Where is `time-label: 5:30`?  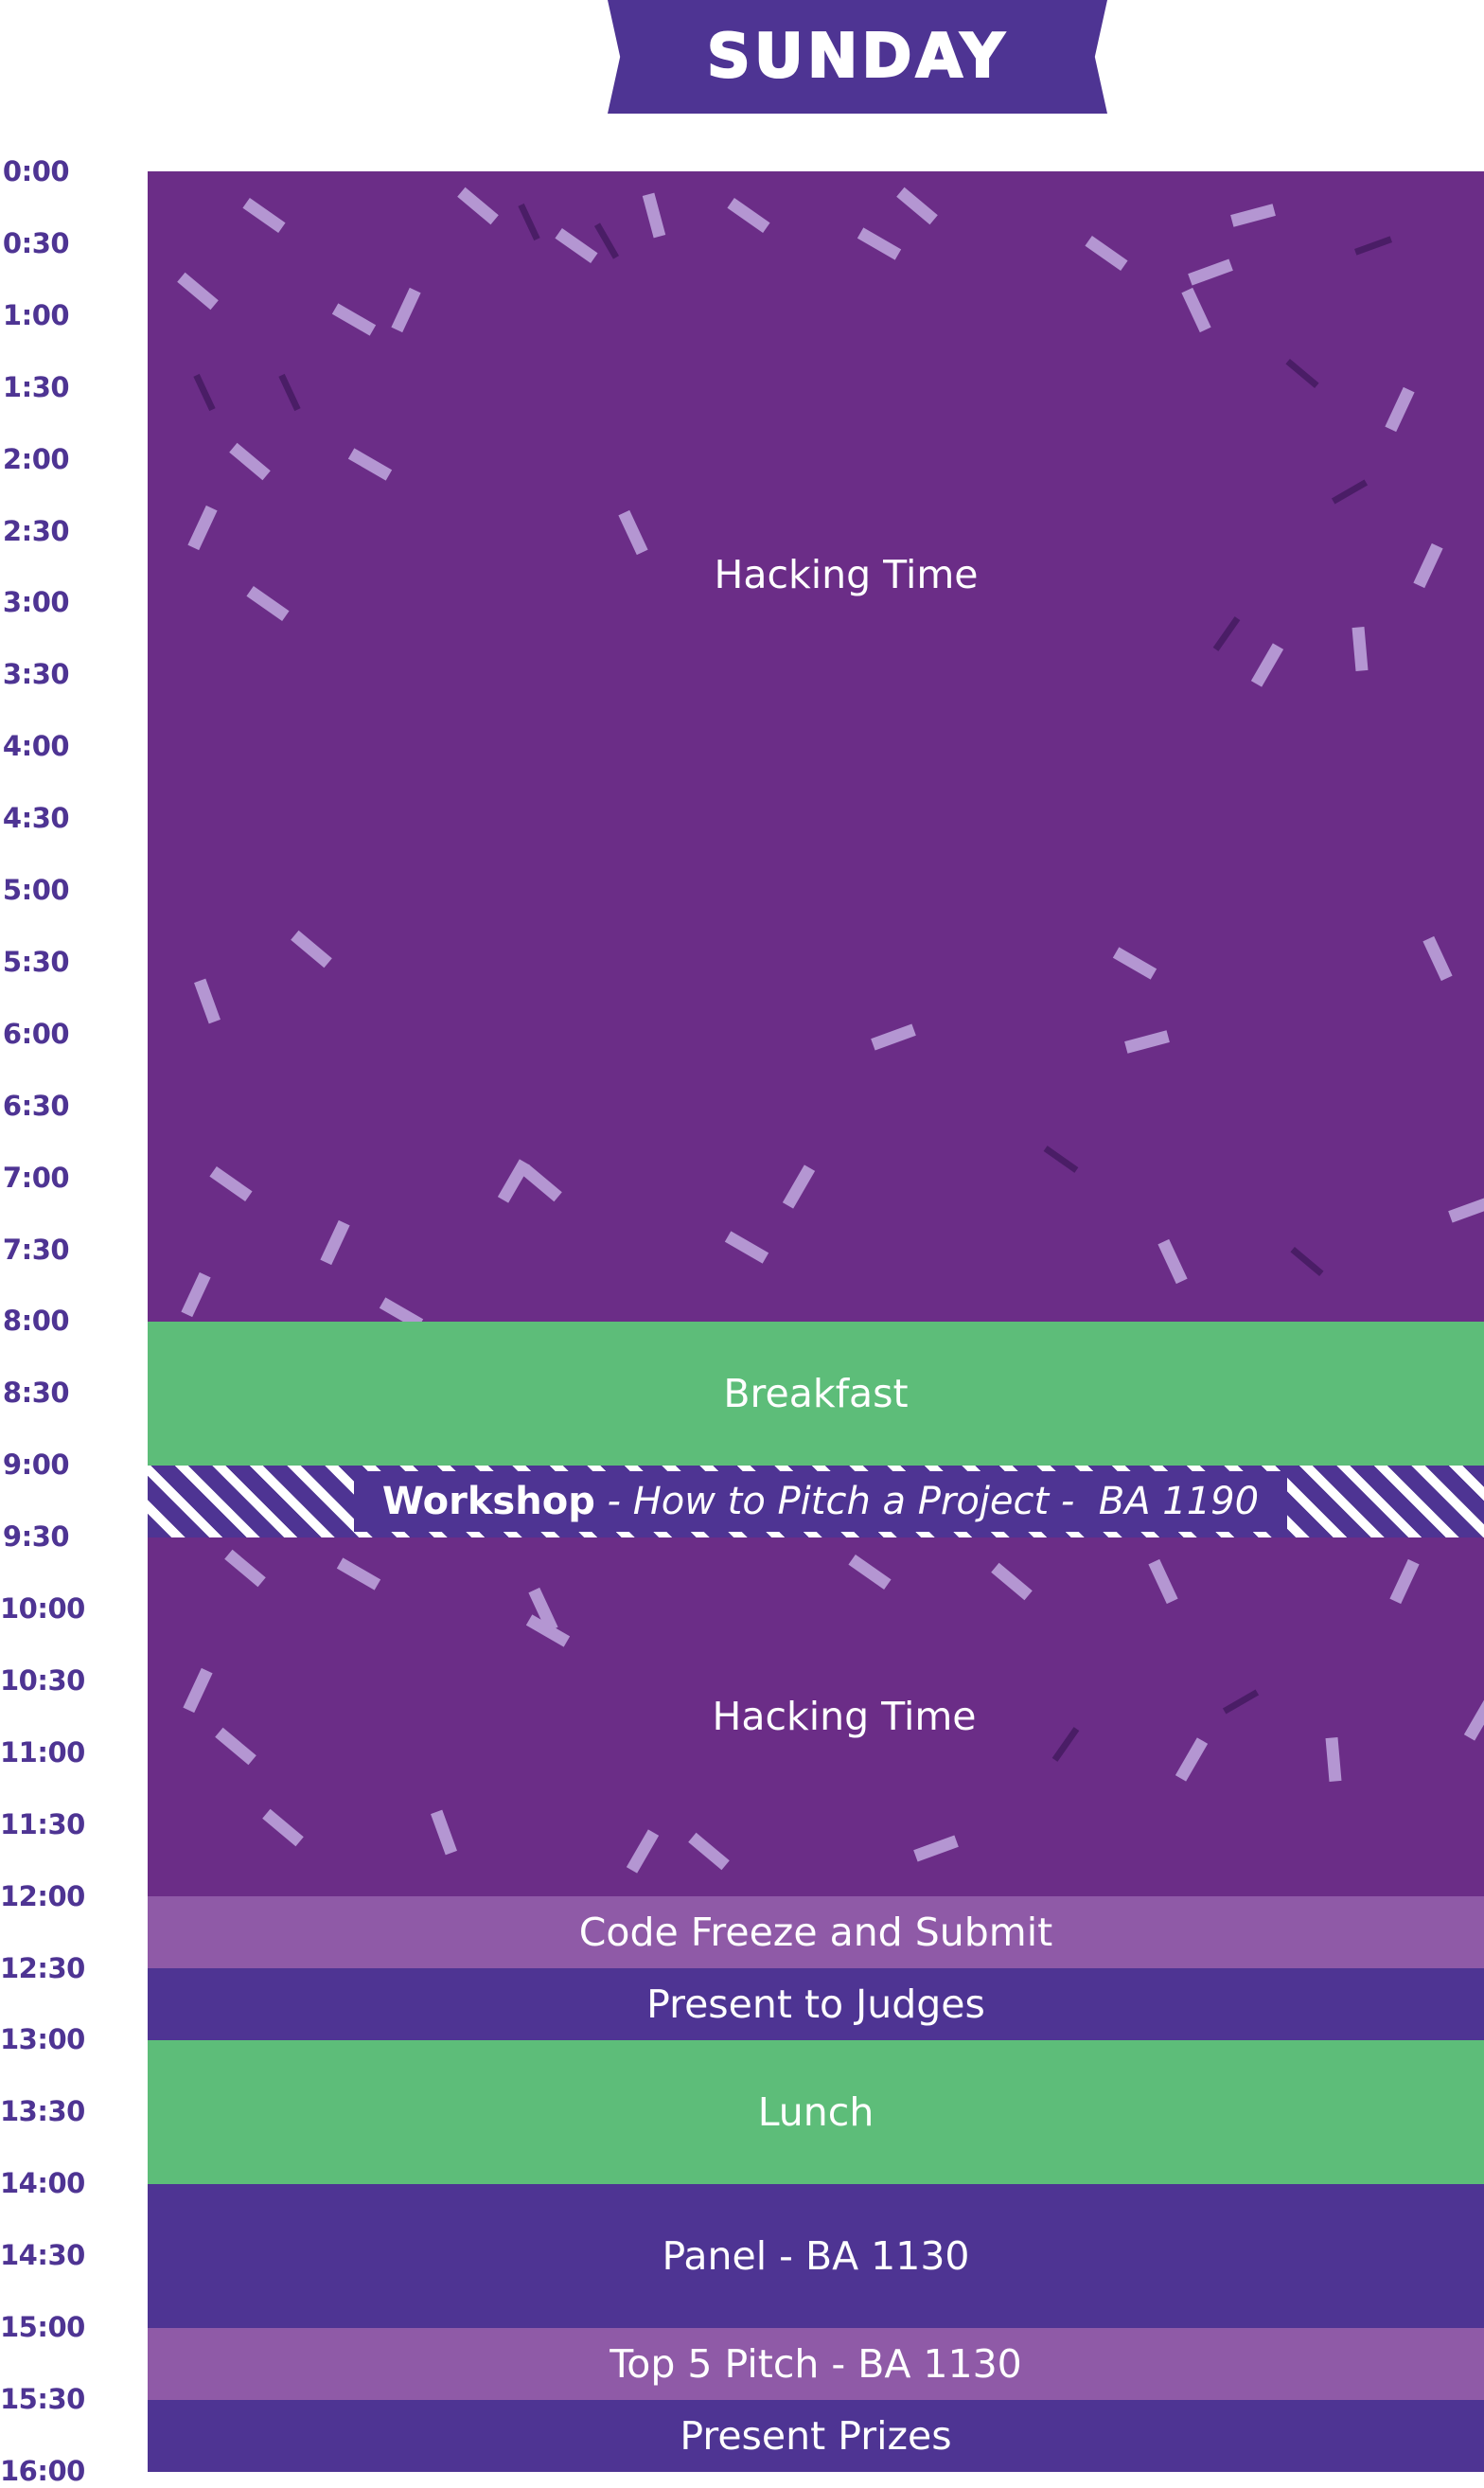
time-label: 5:30 is located at coordinates (36, 961).